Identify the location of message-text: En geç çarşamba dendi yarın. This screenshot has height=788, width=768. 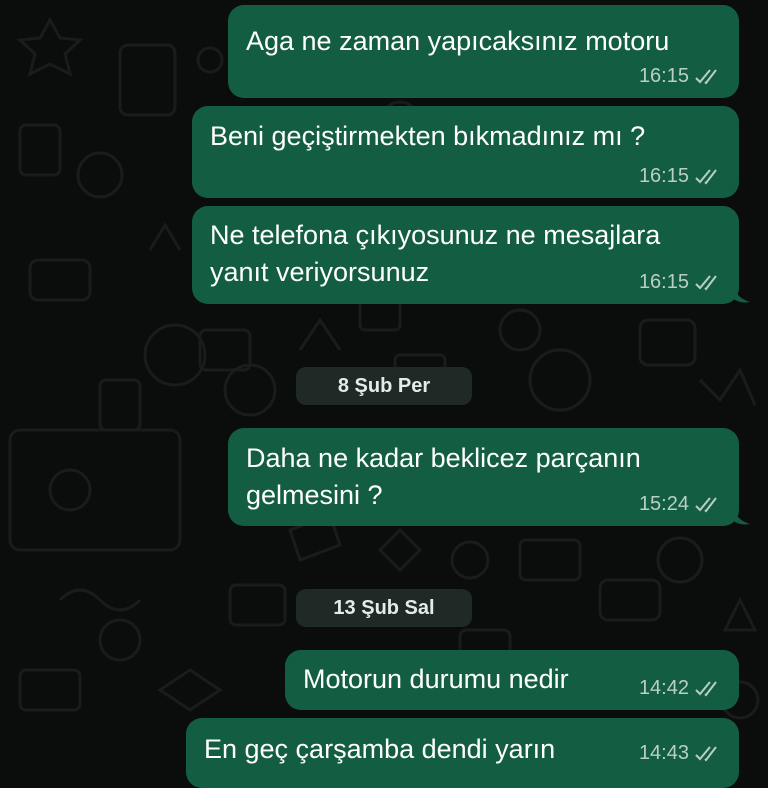
(380, 749).